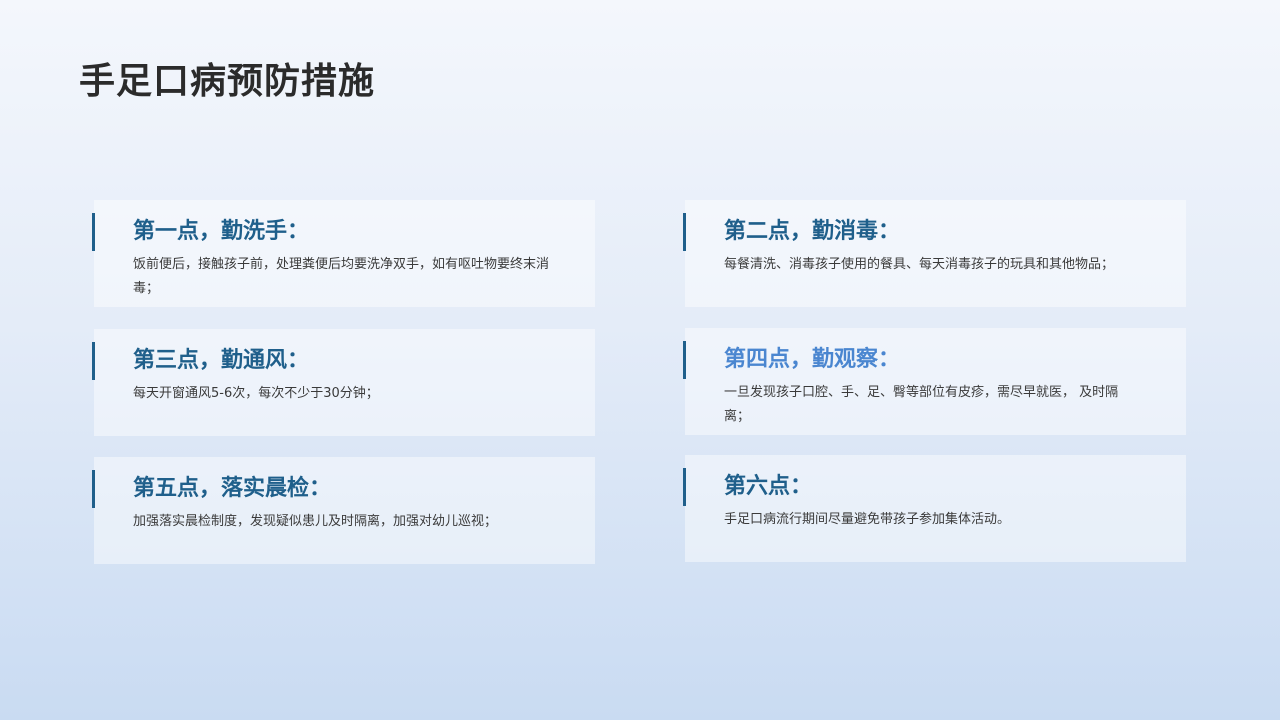 The height and width of the screenshot is (720, 1280). I want to click on card-text: 饭前便后，接触孩子前，处理粪便后均要洗净双手，如有呕吐物要终末消毒；, so click(341, 276).